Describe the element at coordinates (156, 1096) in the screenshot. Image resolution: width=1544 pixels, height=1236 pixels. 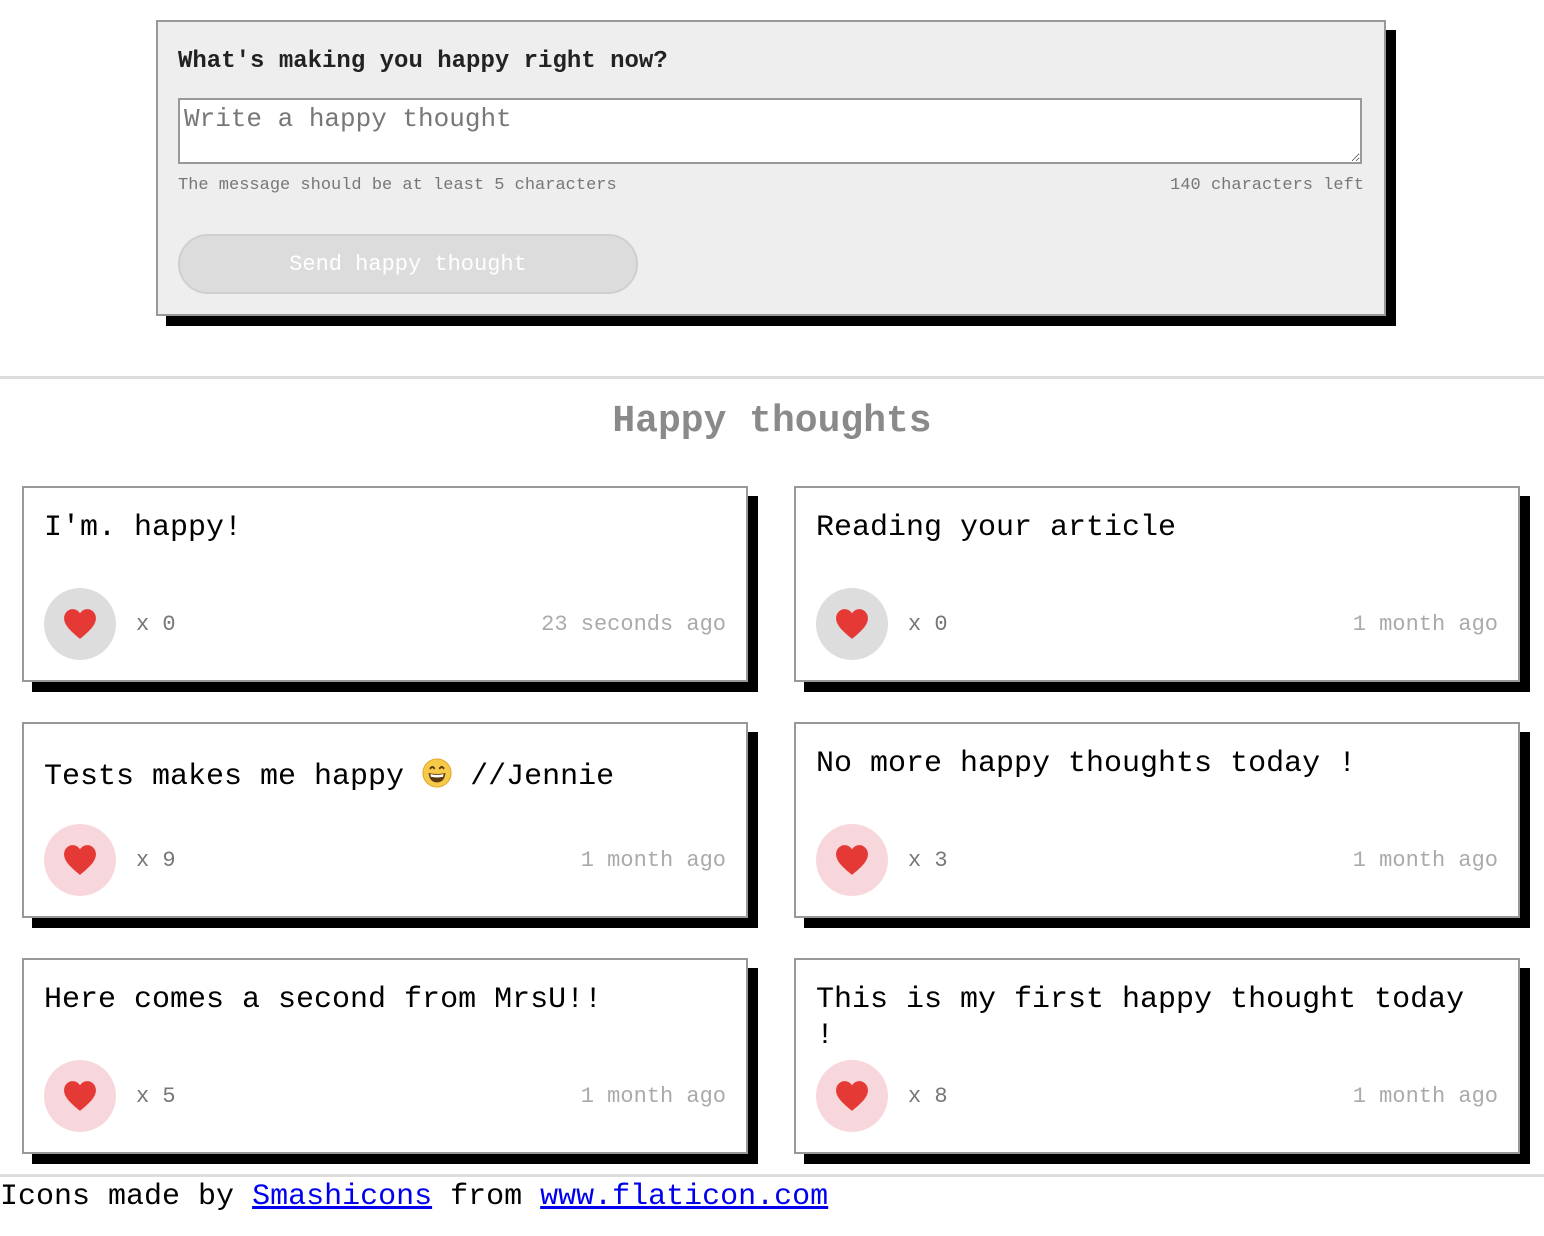
I see `like-count: x 5` at that location.